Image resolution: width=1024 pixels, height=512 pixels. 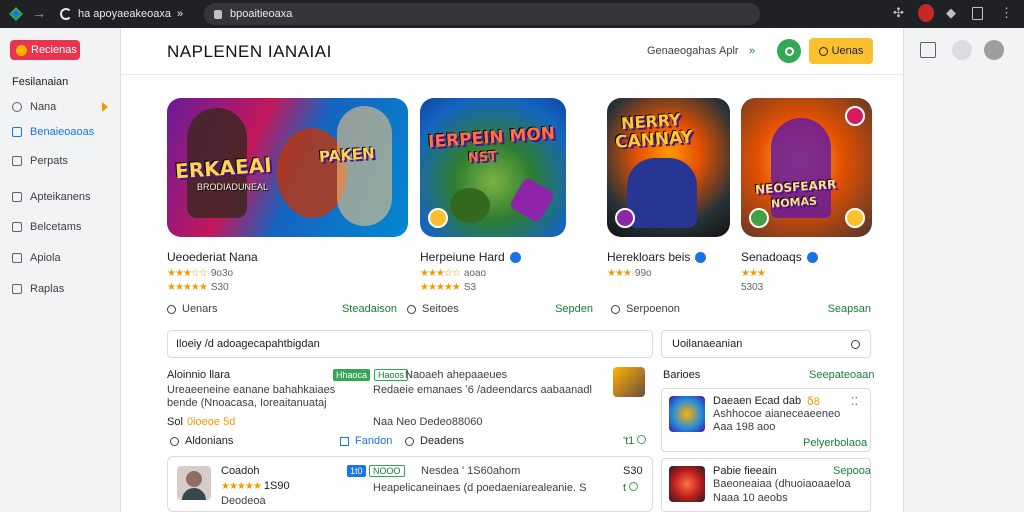 I want to click on extension-icon: ✣, so click(x=898, y=13).